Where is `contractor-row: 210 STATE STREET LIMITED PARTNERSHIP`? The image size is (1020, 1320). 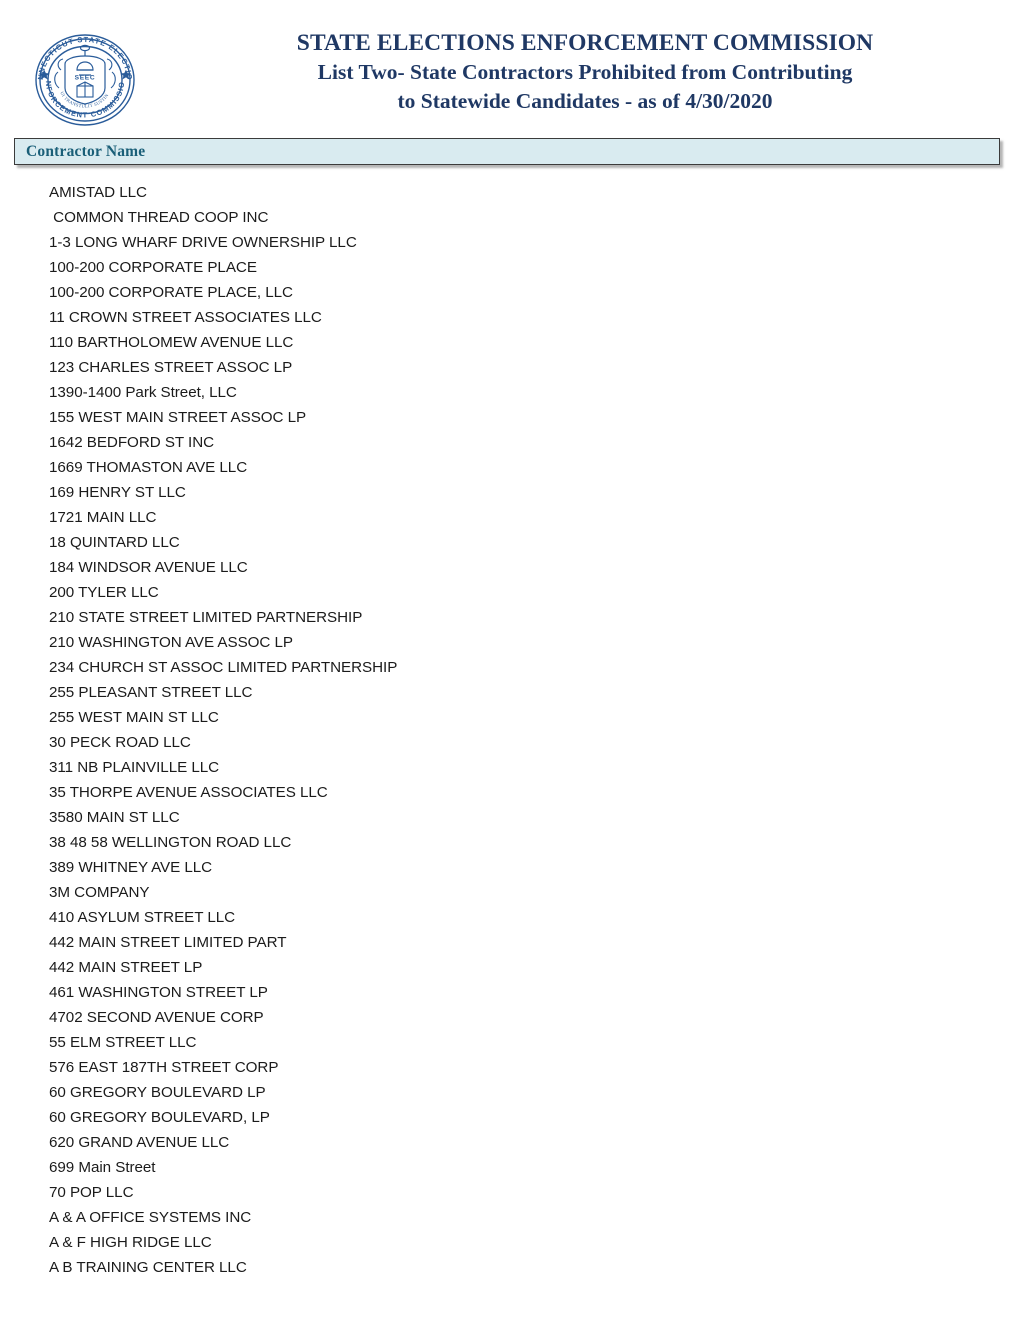 contractor-row: 210 STATE STREET LIMITED PARTNERSHIP is located at coordinates (206, 617).